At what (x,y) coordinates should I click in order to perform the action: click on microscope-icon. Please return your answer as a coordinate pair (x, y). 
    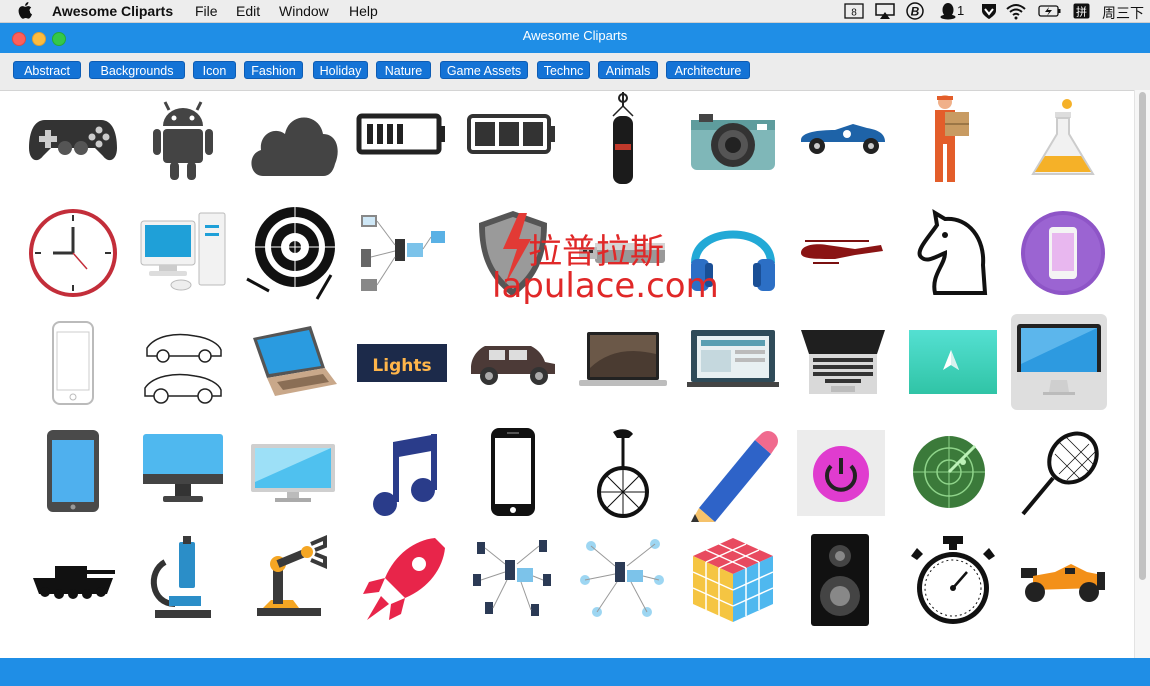
    Looking at the image, I should click on (183, 582).